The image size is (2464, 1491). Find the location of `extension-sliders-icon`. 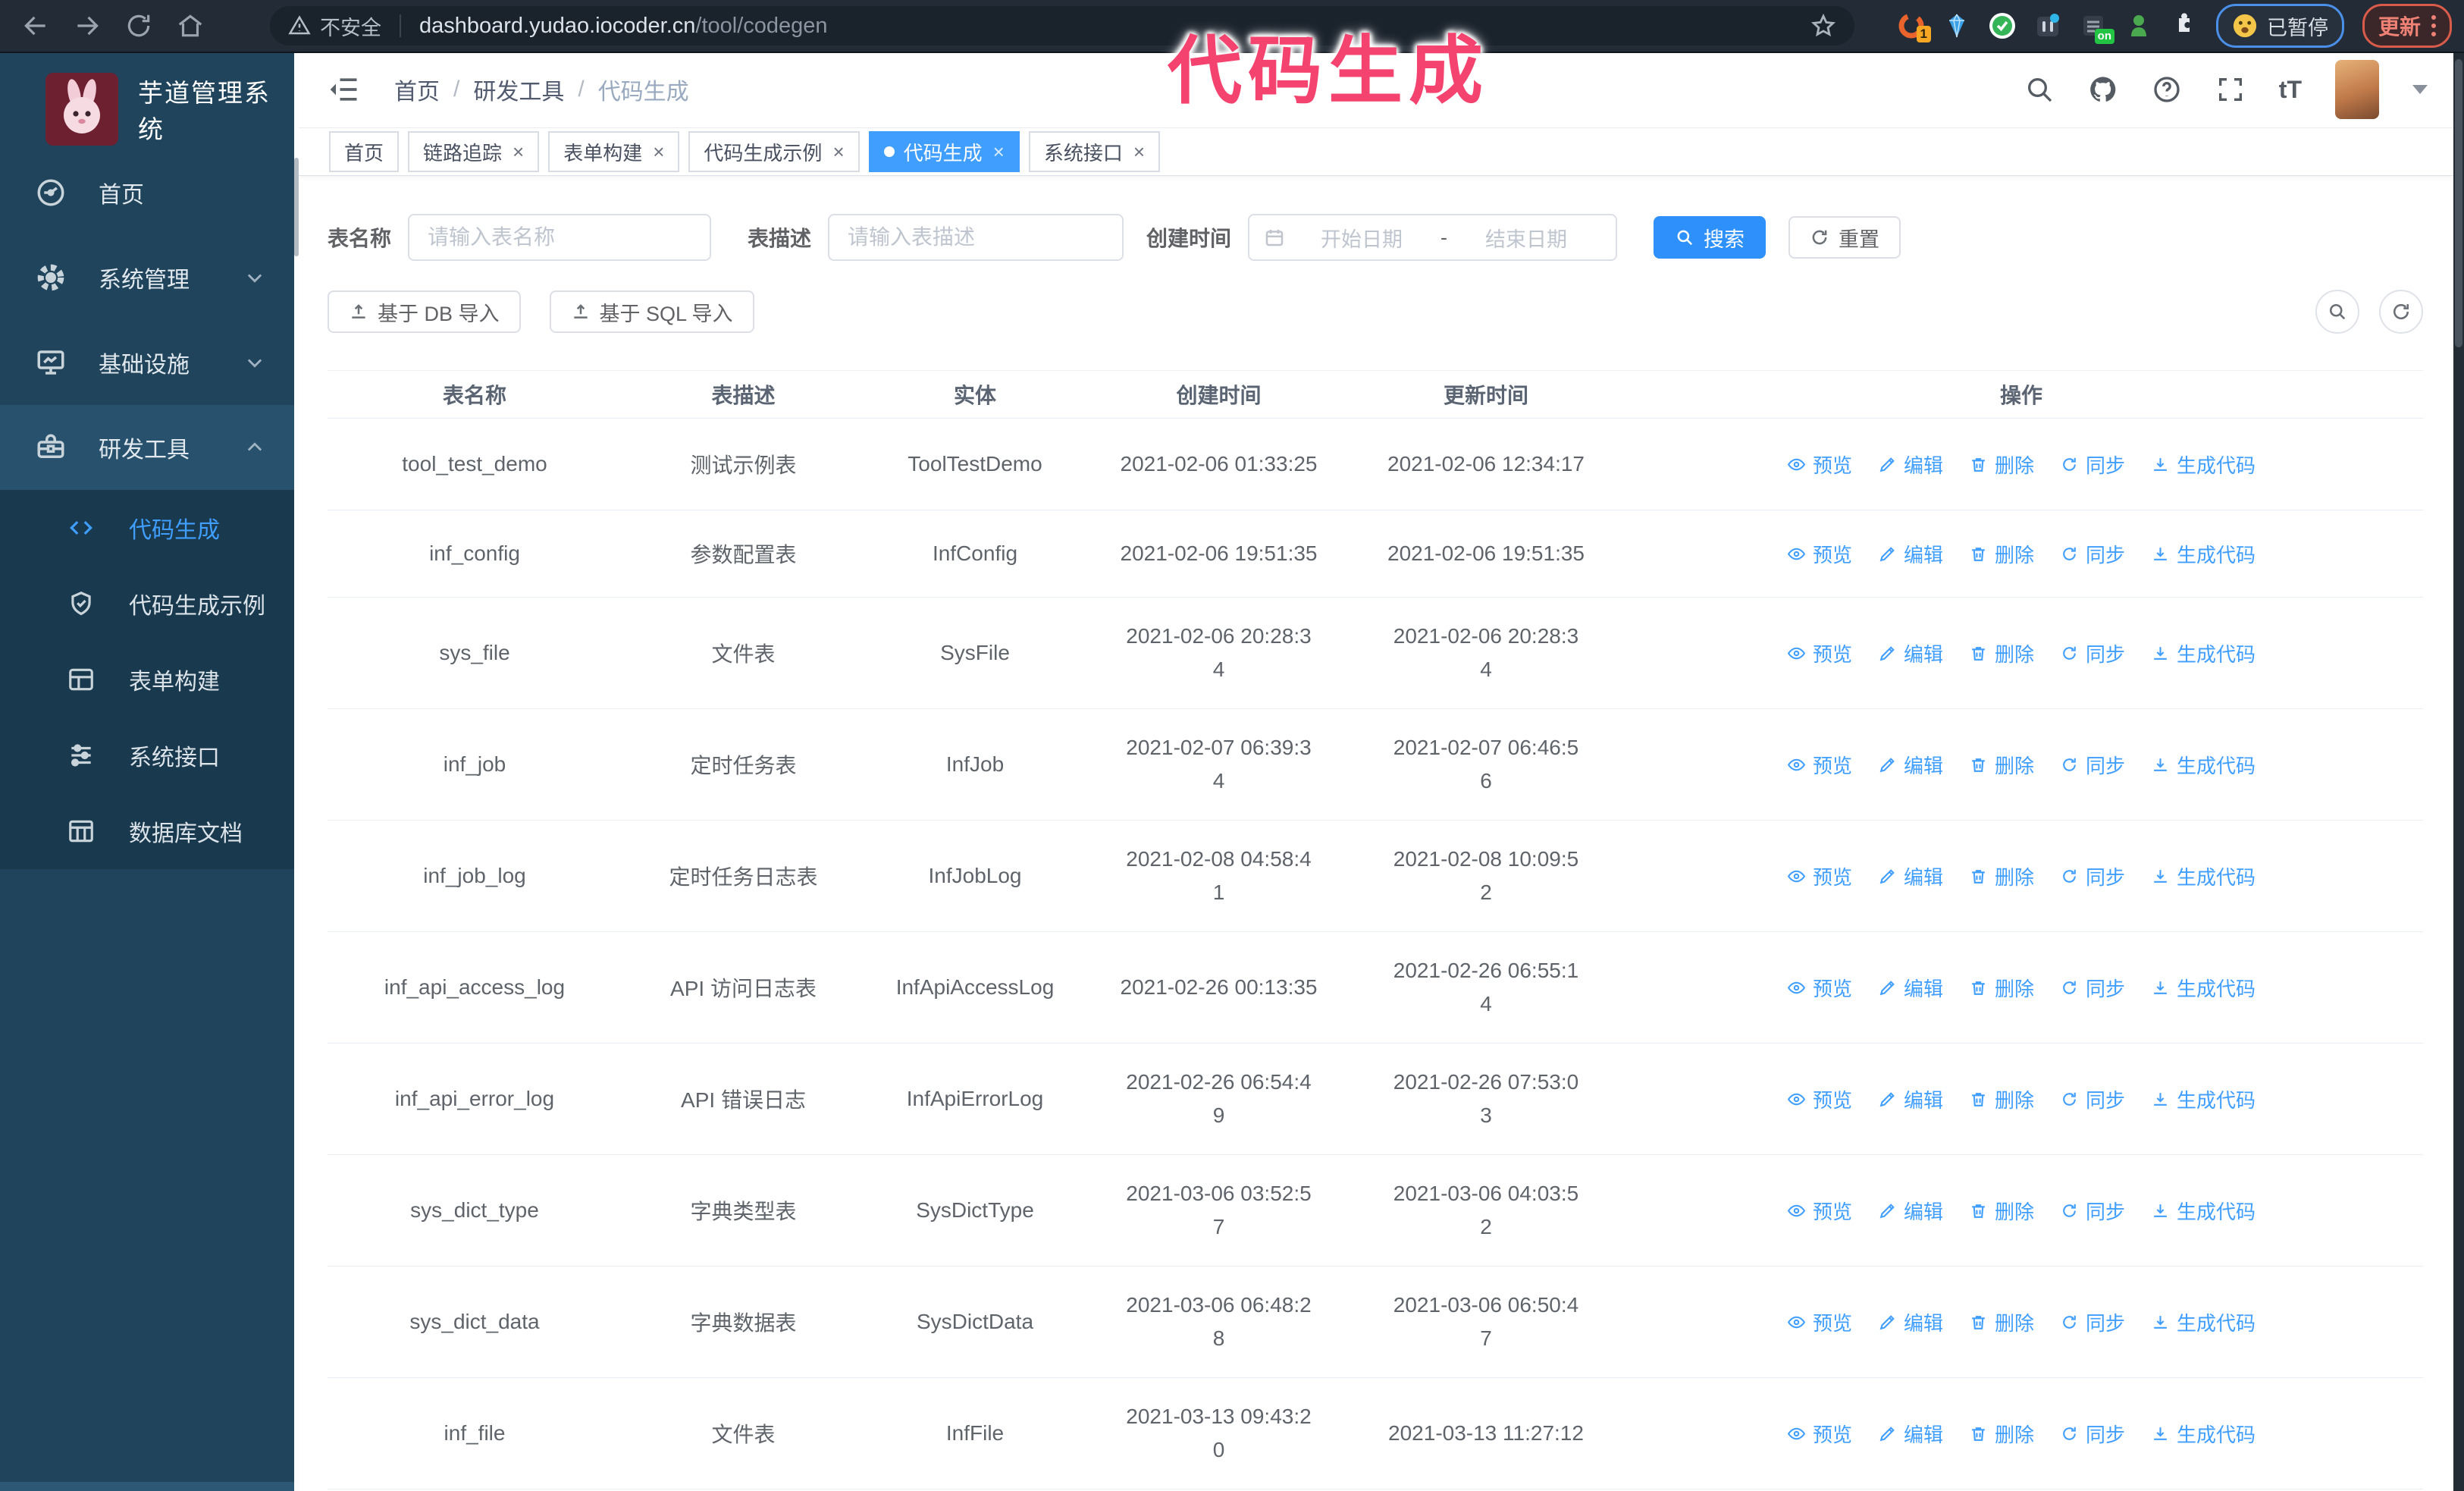

extension-sliders-icon is located at coordinates (2047, 25).